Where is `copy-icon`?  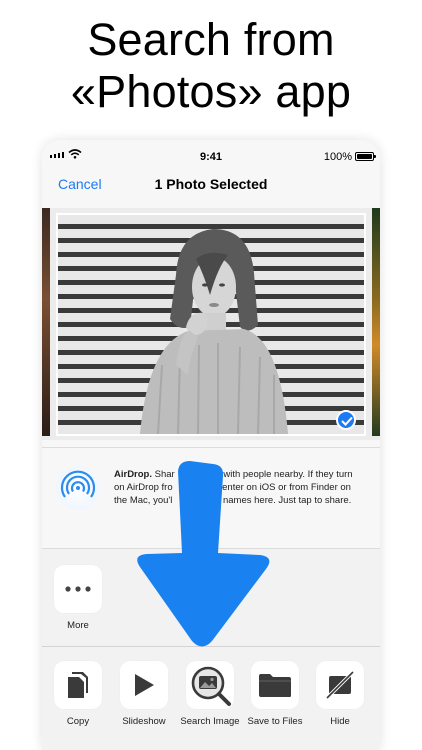
copy-icon is located at coordinates (78, 685).